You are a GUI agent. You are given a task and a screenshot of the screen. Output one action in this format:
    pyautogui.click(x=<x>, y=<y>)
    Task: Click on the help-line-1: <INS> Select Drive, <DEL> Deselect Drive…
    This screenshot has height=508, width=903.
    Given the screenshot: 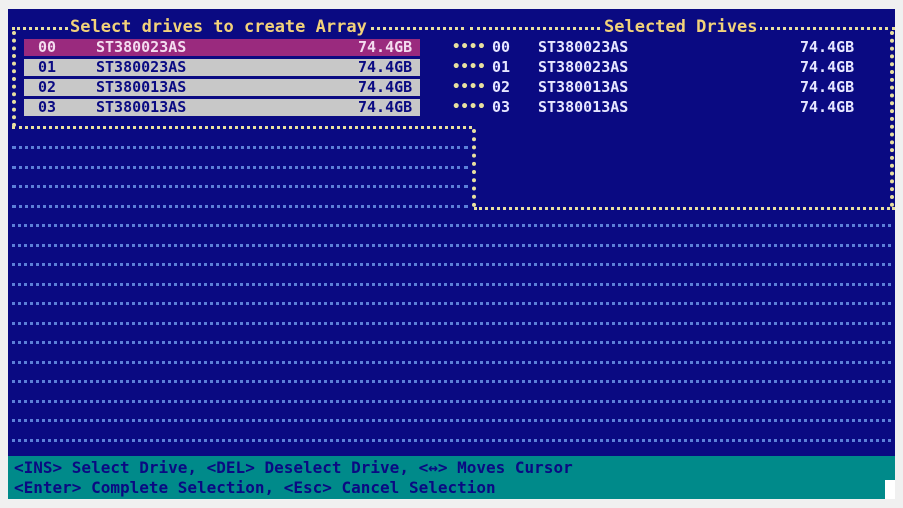 What is the action you would take?
    pyautogui.click(x=293, y=467)
    